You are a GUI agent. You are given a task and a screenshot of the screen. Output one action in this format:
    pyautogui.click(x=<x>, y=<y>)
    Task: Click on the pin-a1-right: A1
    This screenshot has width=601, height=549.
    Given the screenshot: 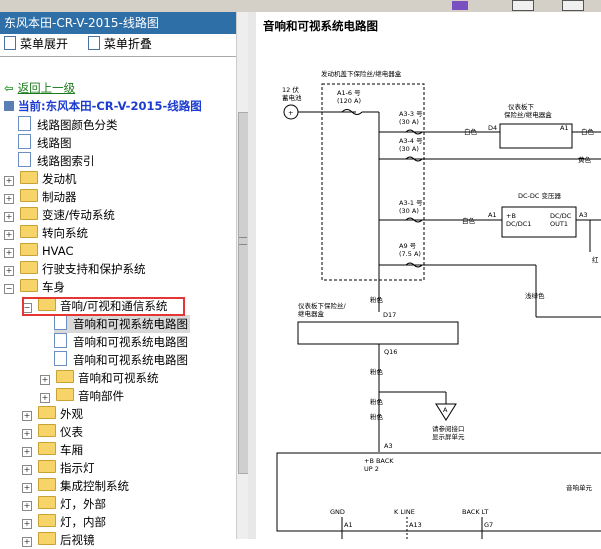 What is the action you would take?
    pyautogui.click(x=564, y=128)
    